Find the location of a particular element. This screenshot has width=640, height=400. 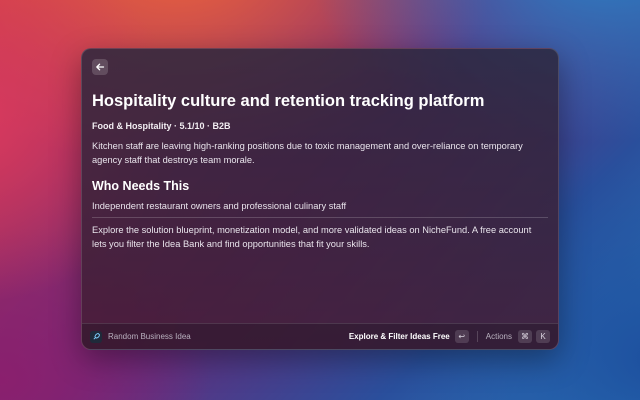

arrow-left-icon is located at coordinates (100, 67).